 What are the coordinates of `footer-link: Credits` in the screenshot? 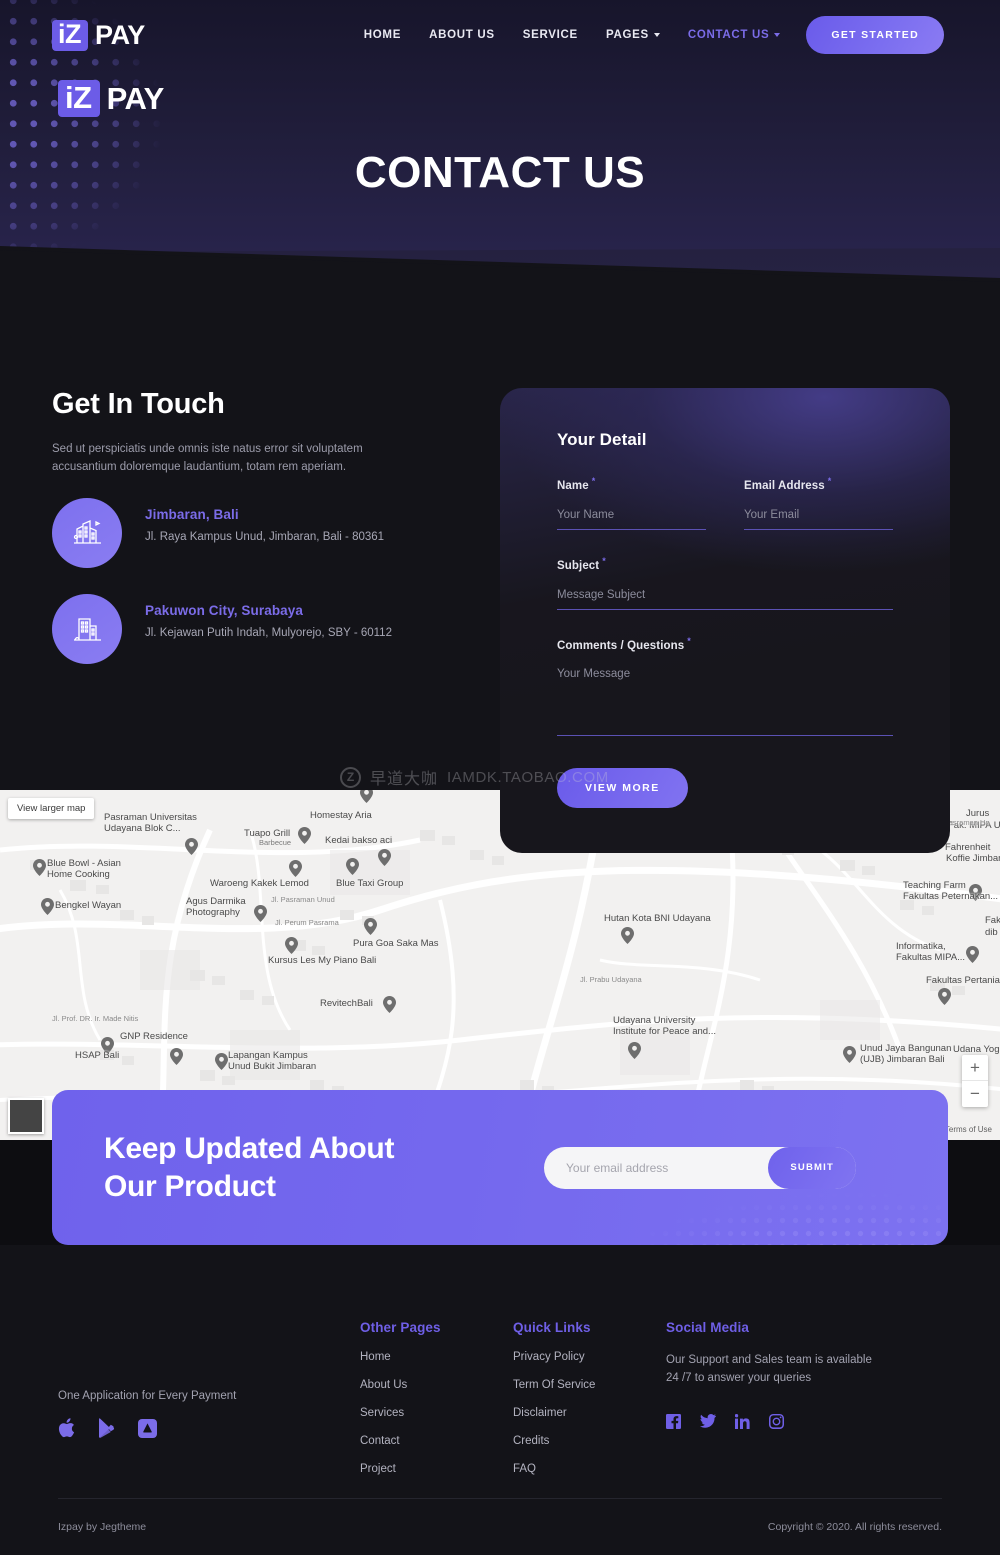 It's located at (554, 1441).